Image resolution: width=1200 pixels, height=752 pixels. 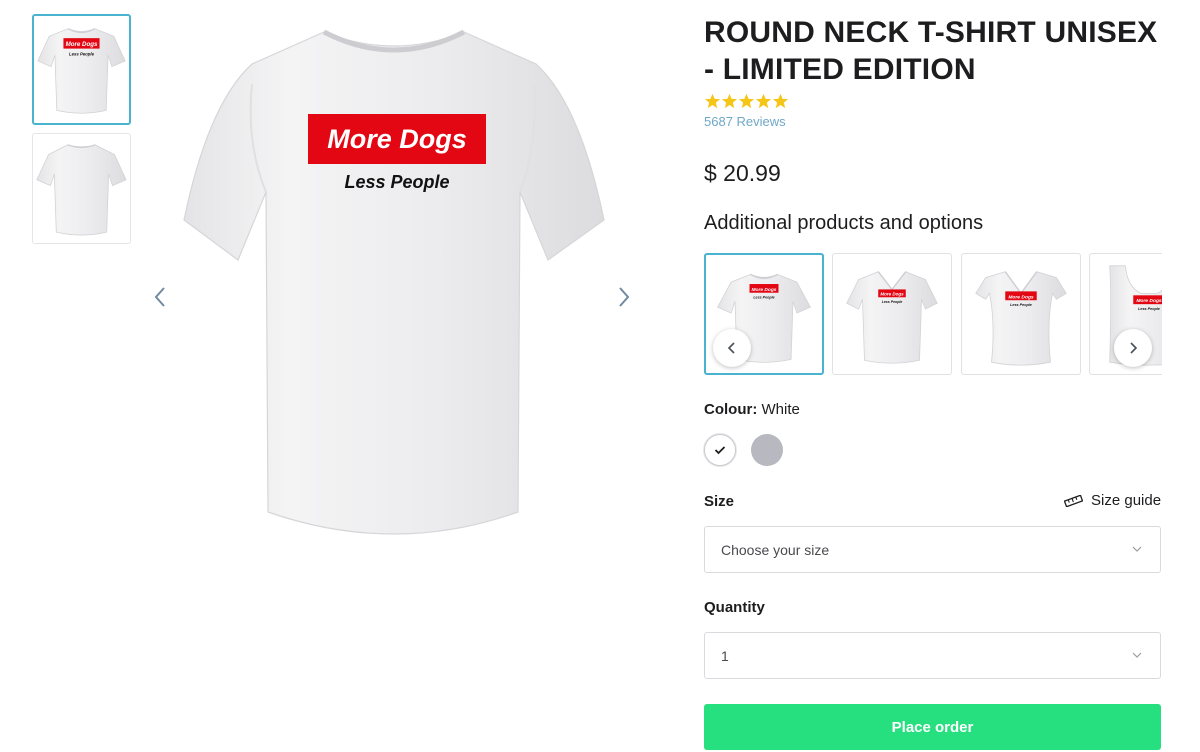 What do you see at coordinates (82, 53) in the screenshot?
I see `thumb-print-subline: Less People` at bounding box center [82, 53].